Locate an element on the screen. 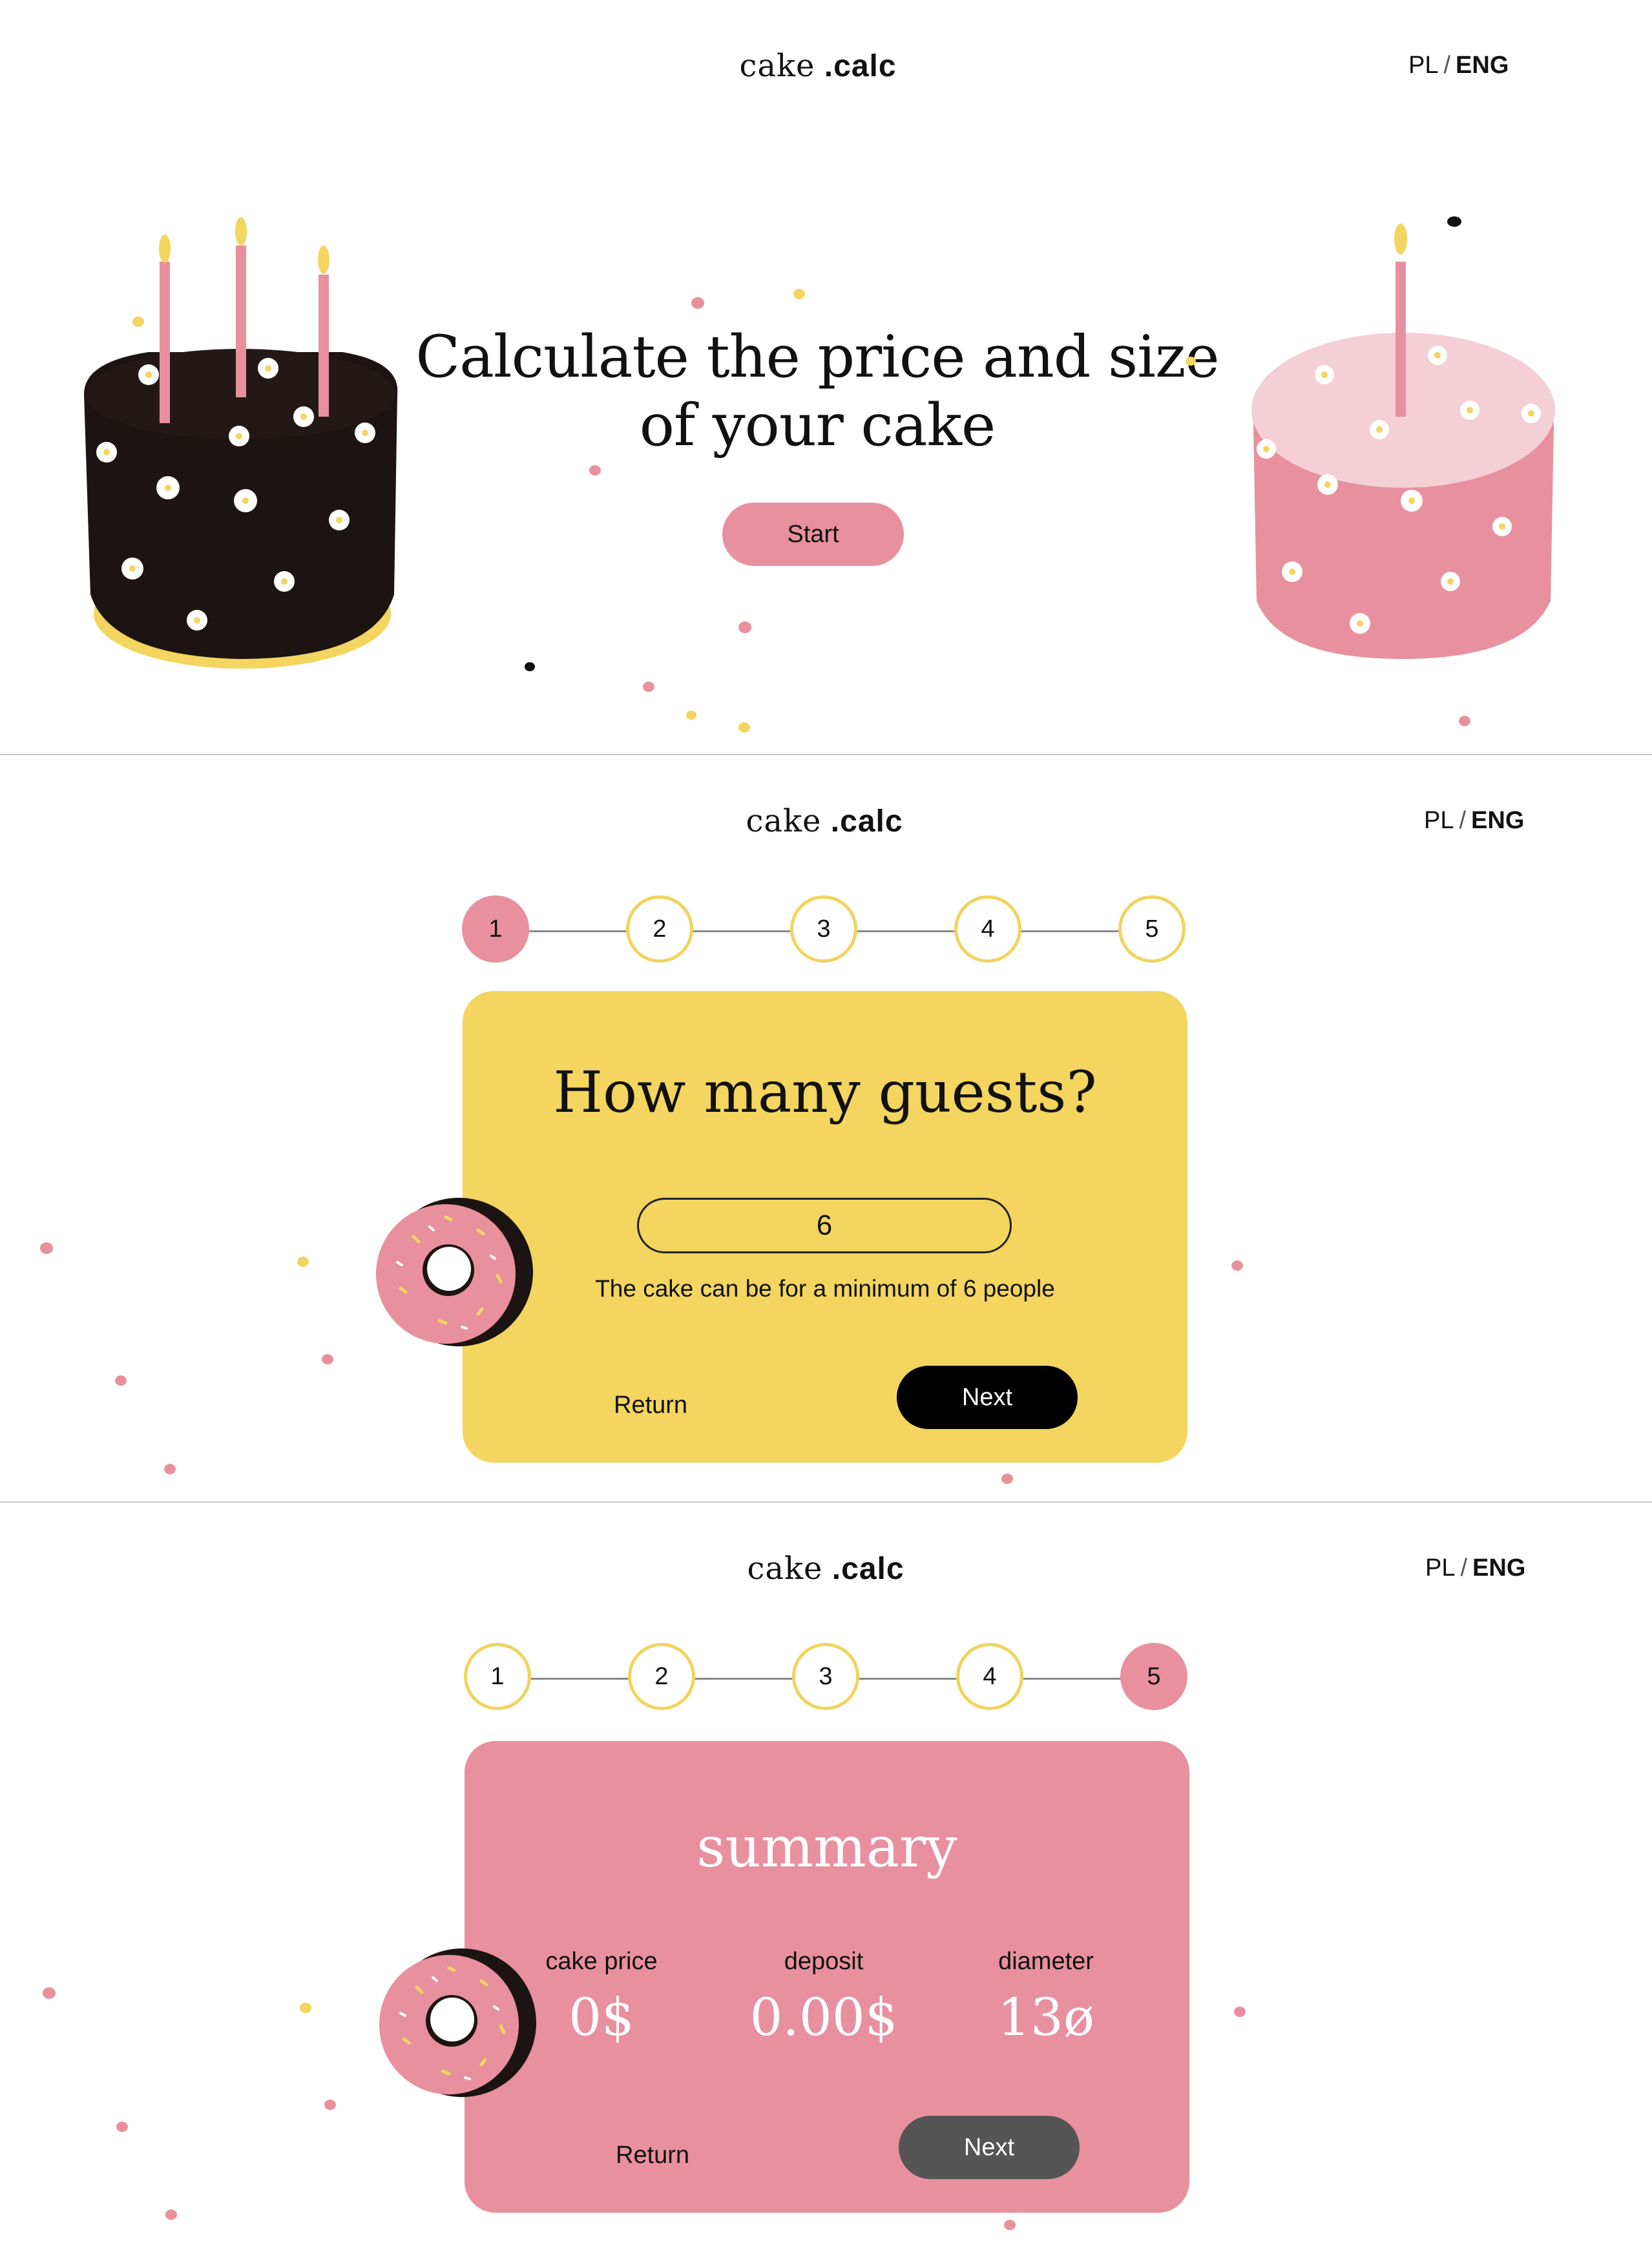  summary-diameter: diameter 13ø is located at coordinates (1046, 1997).